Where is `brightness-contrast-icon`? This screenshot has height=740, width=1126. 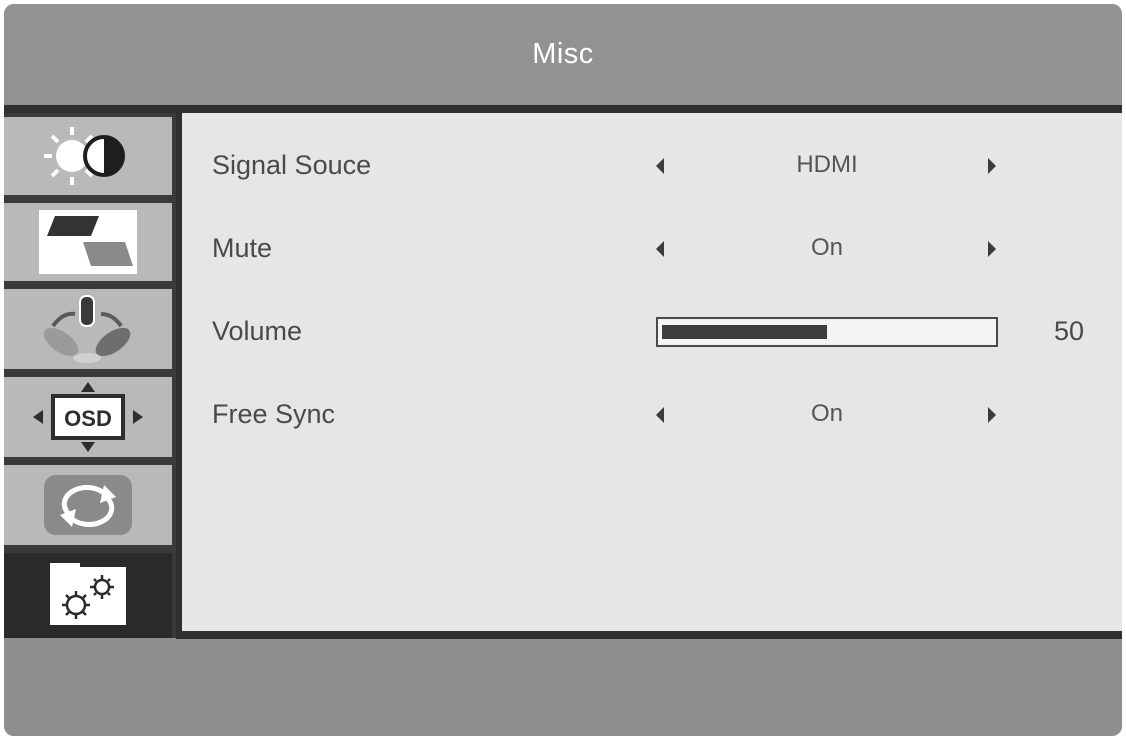
brightness-contrast-icon is located at coordinates (84, 156).